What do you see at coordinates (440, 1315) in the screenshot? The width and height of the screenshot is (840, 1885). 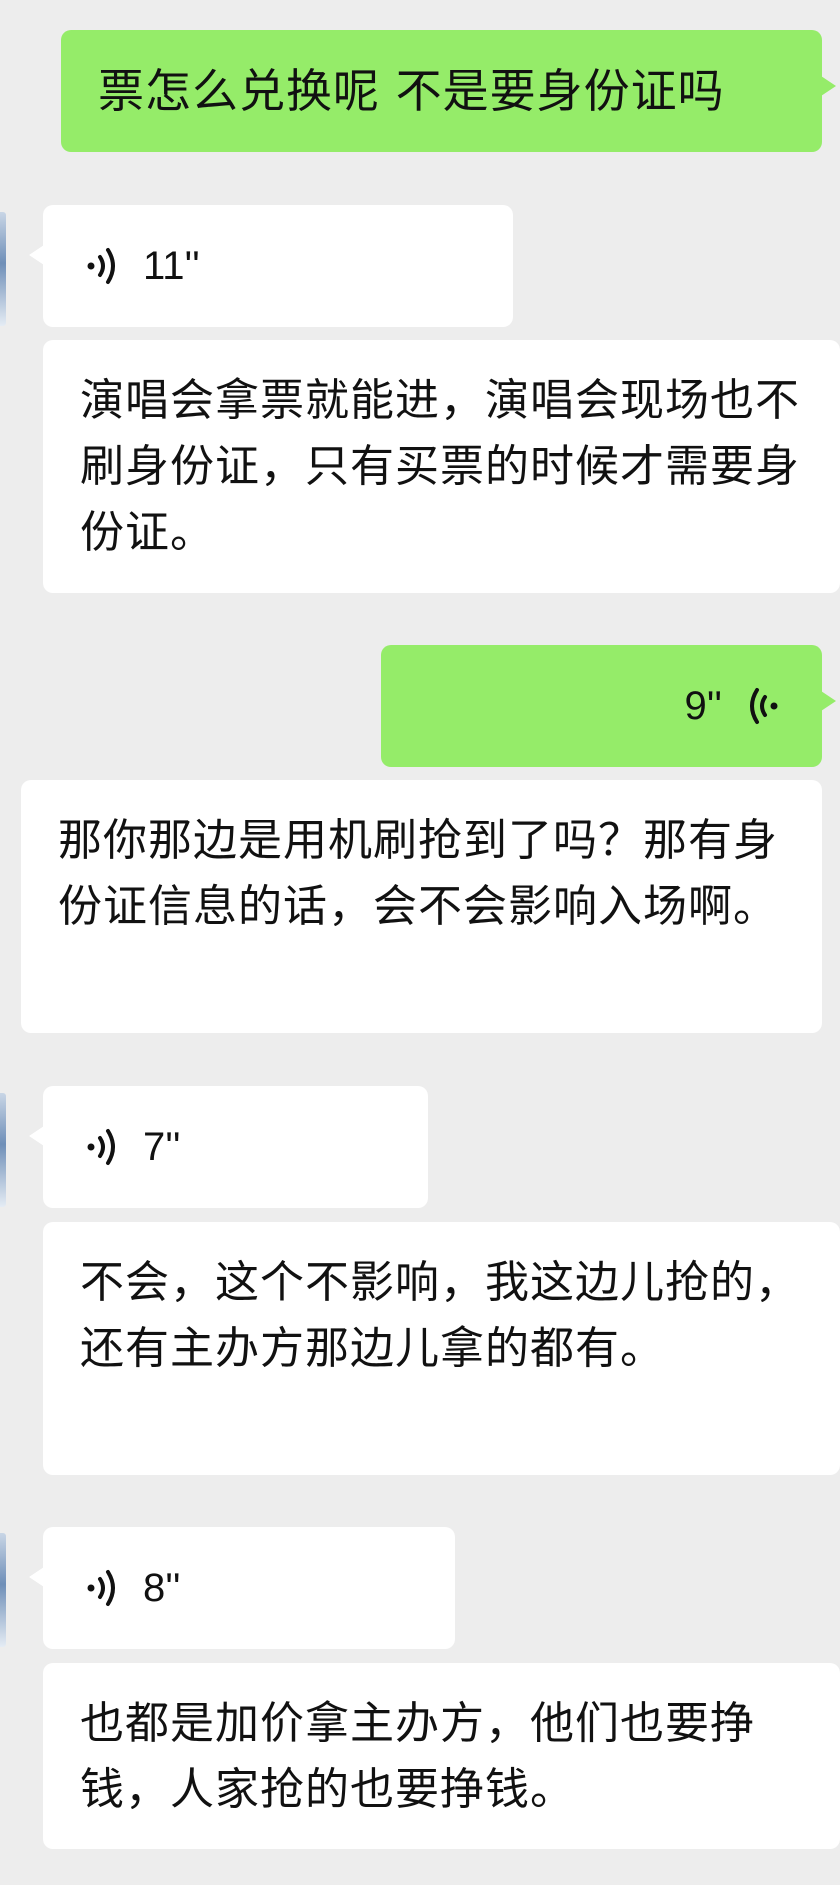 I see `message-text: 不会，这个不影响，我这边儿抢的，还有主办方那边儿拿的都有。` at bounding box center [440, 1315].